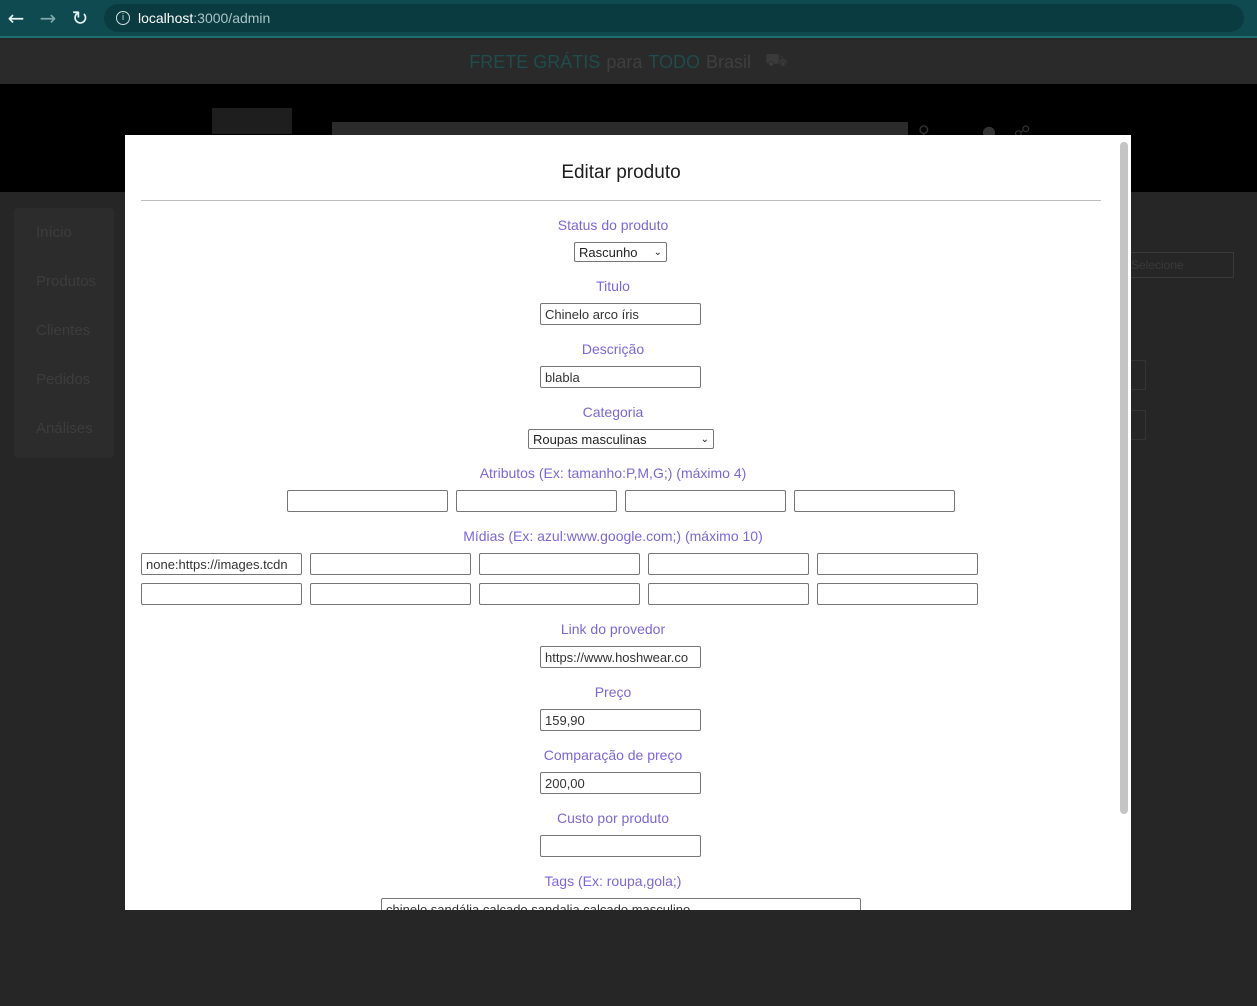 The height and width of the screenshot is (1006, 1257). I want to click on url-path: :3000/admin, so click(232, 18).